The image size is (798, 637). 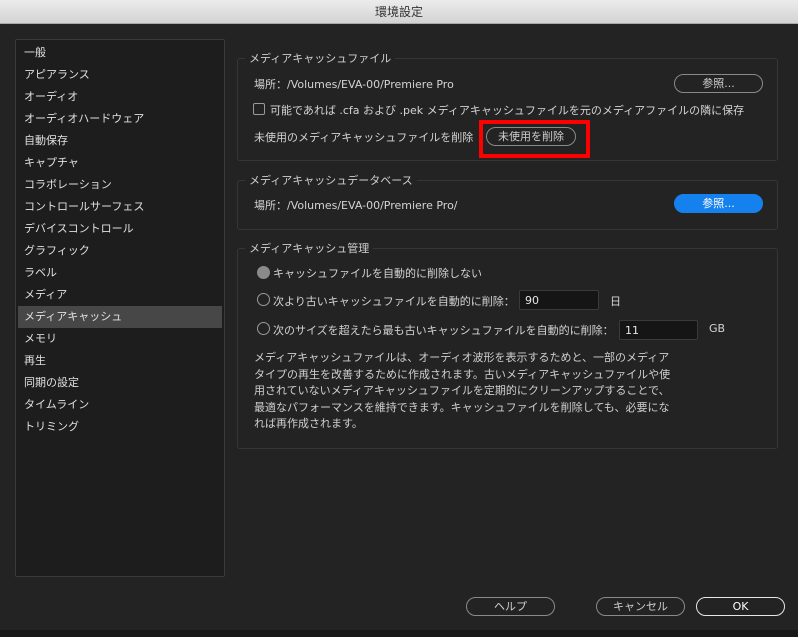 I want to click on sidebar-item: コントロールサーフェス, so click(x=120, y=207).